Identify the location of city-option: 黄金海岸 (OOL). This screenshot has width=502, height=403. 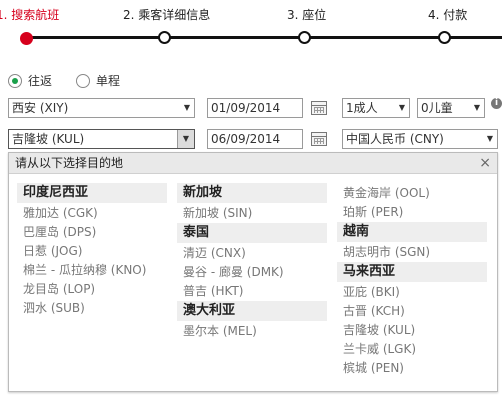
(412, 193).